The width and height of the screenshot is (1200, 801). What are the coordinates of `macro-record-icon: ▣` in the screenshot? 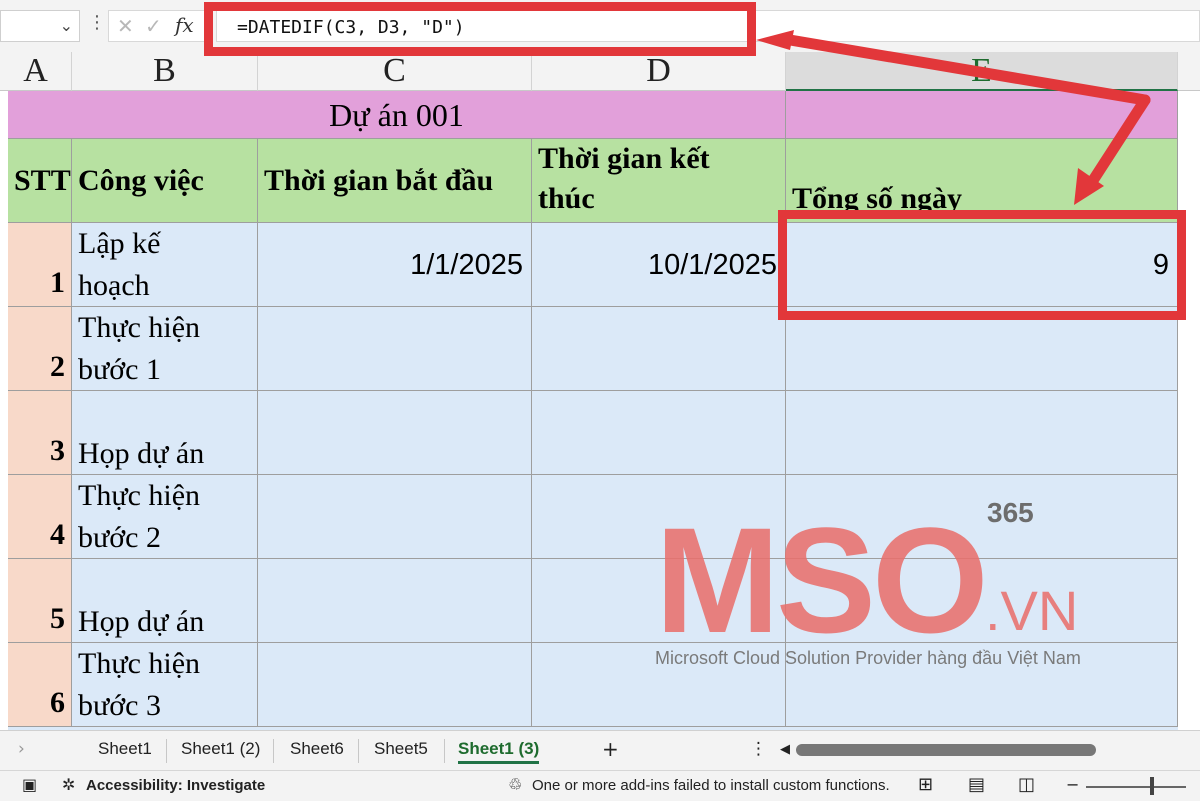 It's located at (29, 784).